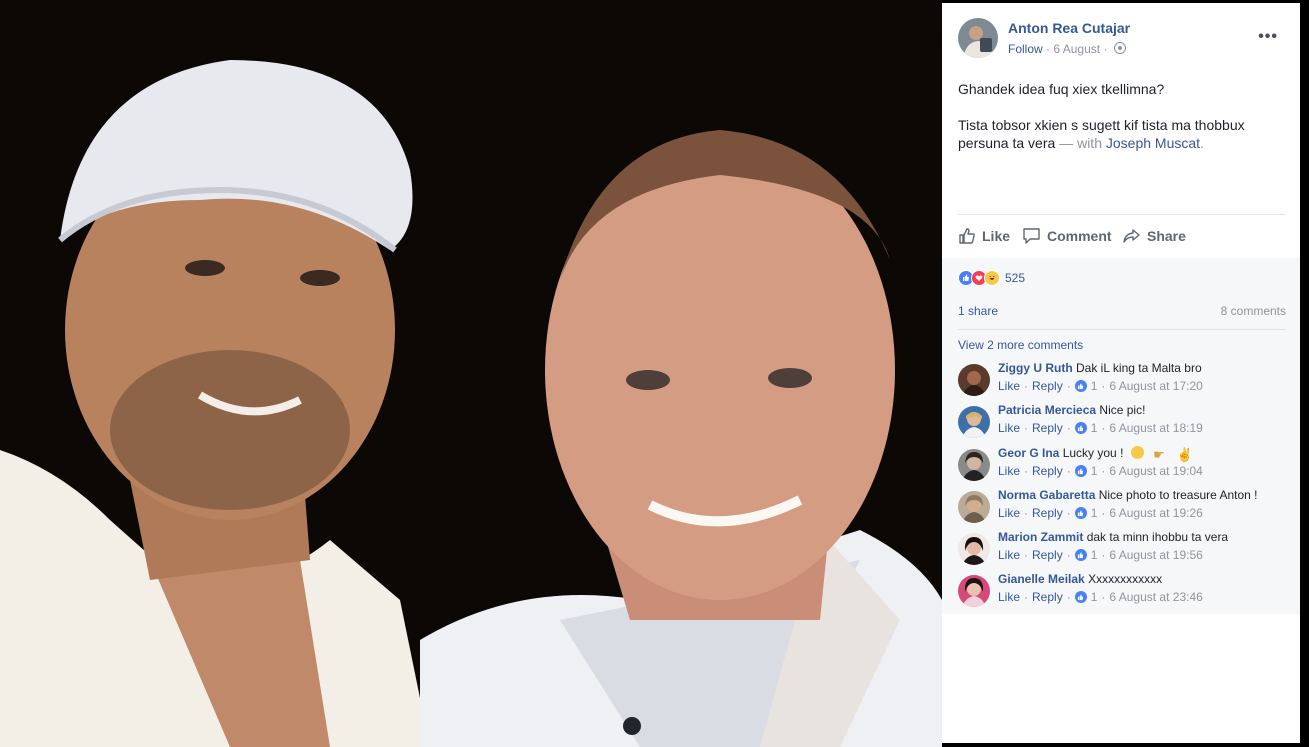 The width and height of the screenshot is (1309, 747). I want to click on globe-icon, so click(1119, 48).